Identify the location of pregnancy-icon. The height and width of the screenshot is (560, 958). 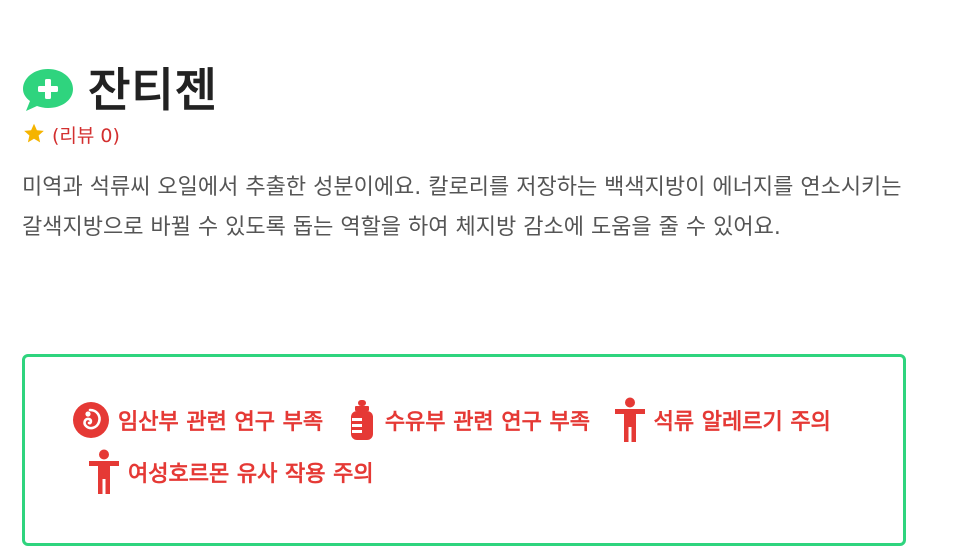
(91, 420).